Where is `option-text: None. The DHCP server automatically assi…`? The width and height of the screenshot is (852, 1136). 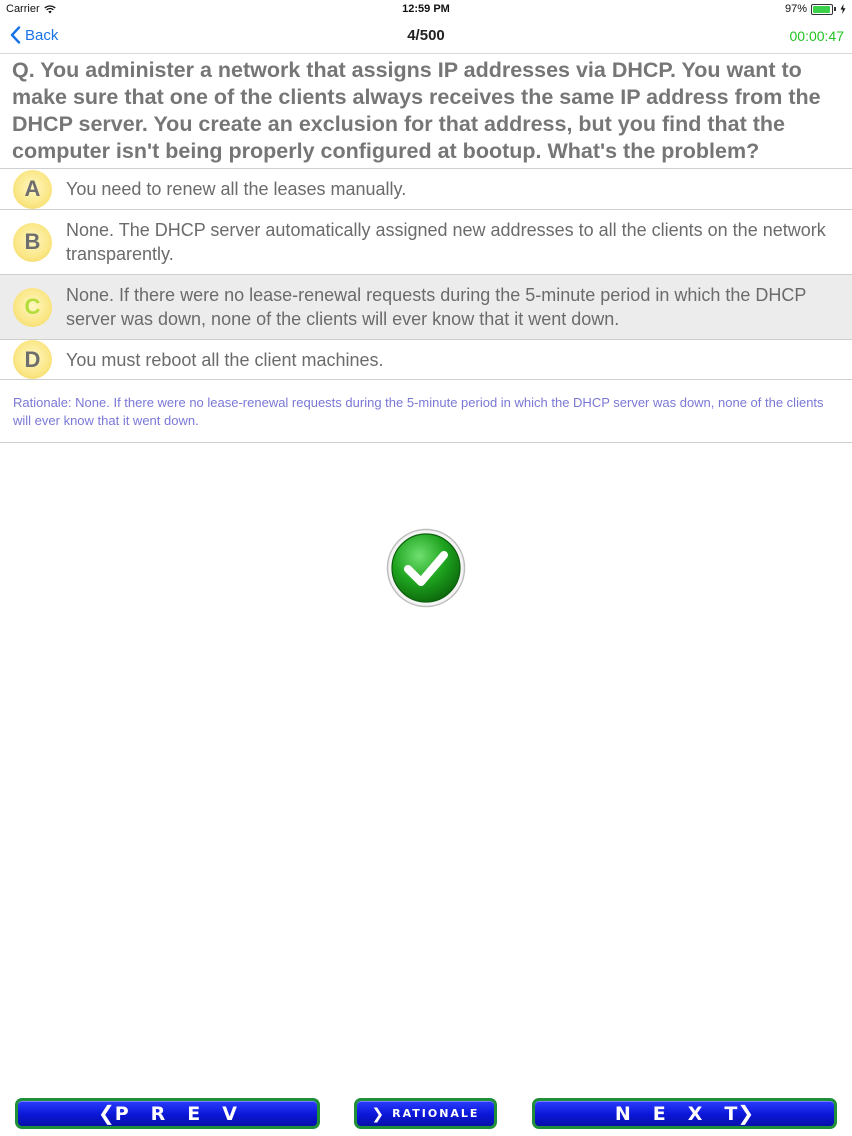 option-text: None. The DHCP server automatically assi… is located at coordinates (446, 242).